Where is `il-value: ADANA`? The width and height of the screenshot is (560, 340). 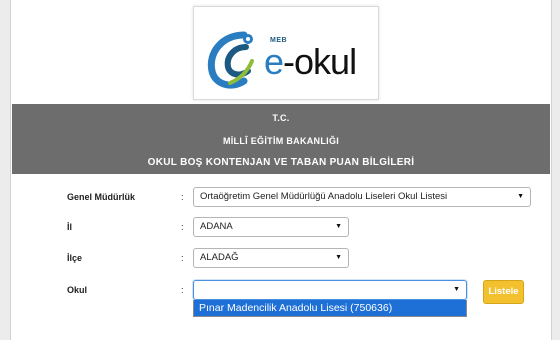
il-value: ADANA is located at coordinates (216, 226).